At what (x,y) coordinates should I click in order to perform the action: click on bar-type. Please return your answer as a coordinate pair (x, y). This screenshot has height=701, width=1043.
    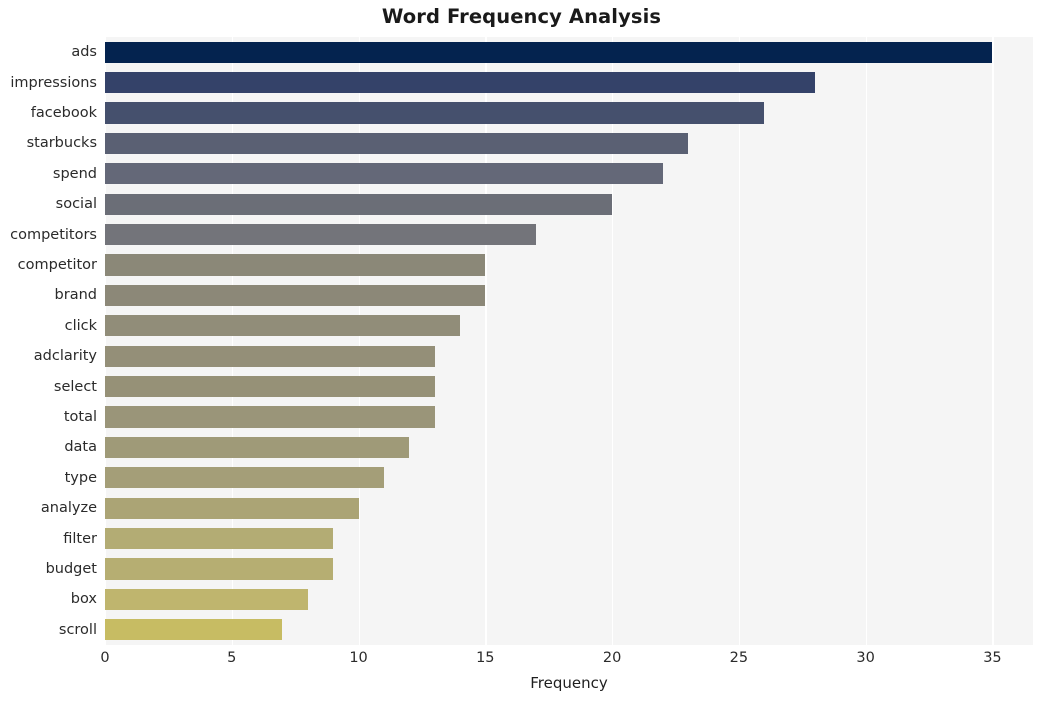
    Looking at the image, I should click on (244, 478).